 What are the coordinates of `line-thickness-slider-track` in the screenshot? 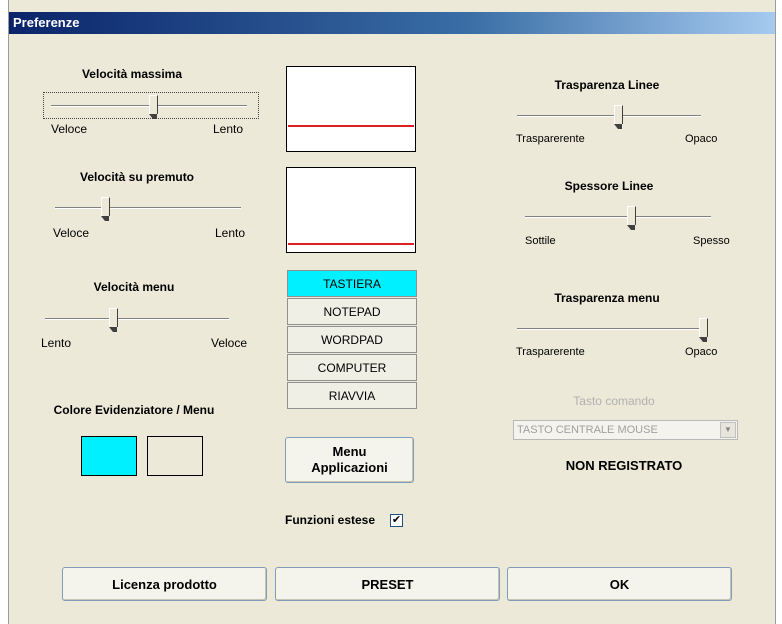 It's located at (618, 217).